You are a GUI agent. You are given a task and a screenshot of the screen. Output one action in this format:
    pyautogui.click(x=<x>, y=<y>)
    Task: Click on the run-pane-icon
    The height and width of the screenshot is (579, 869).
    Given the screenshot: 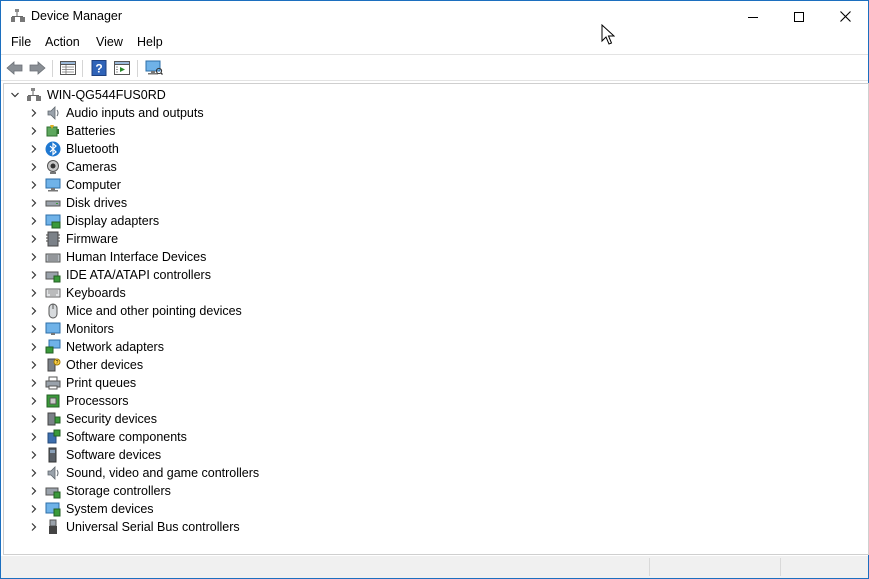 What is the action you would take?
    pyautogui.click(x=122, y=68)
    